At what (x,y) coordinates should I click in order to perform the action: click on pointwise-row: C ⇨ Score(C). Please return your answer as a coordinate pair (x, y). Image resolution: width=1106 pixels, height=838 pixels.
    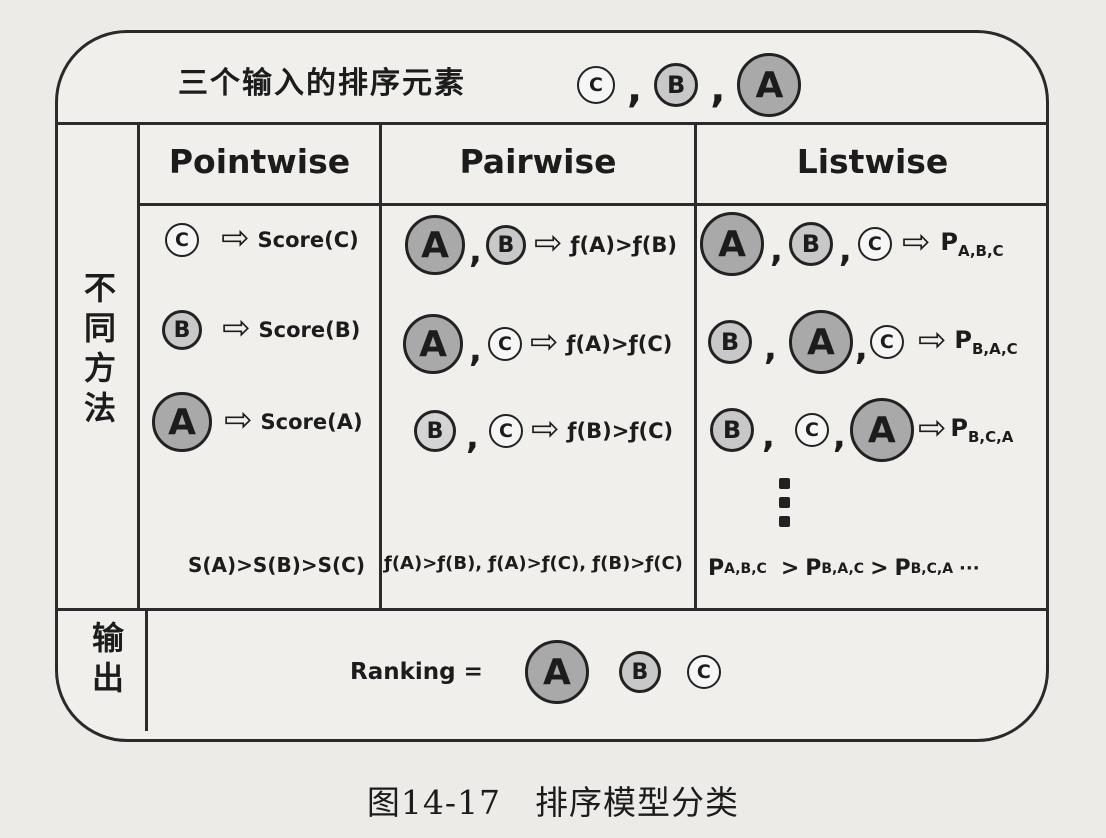
    Looking at the image, I should click on (262, 238).